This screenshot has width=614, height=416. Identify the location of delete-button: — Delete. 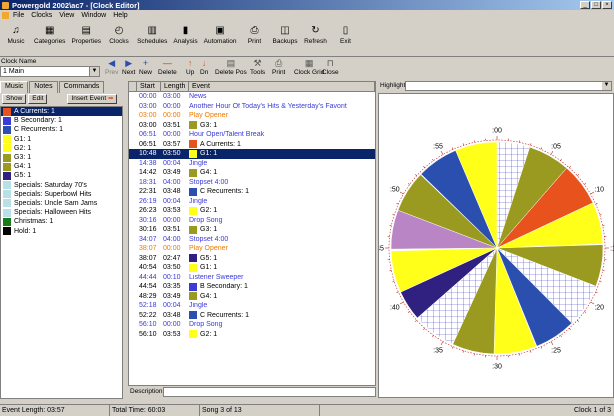
(167, 67).